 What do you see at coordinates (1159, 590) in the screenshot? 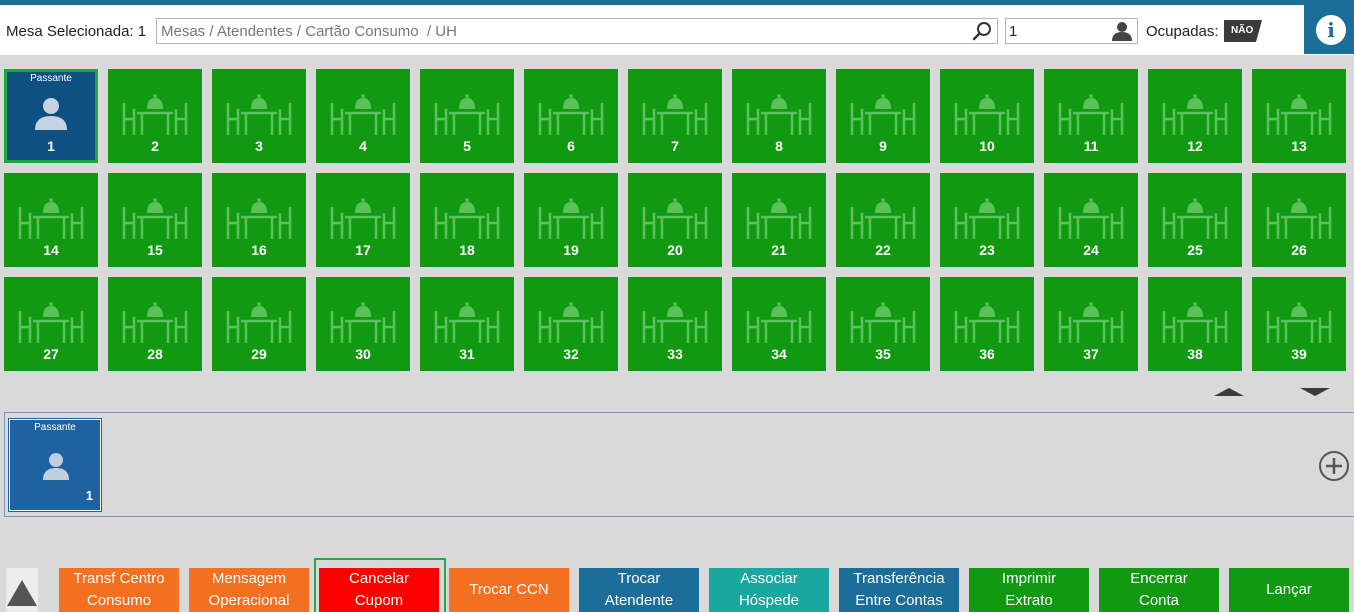
I see `encerrar-conta-button: Encerrar Conta` at bounding box center [1159, 590].